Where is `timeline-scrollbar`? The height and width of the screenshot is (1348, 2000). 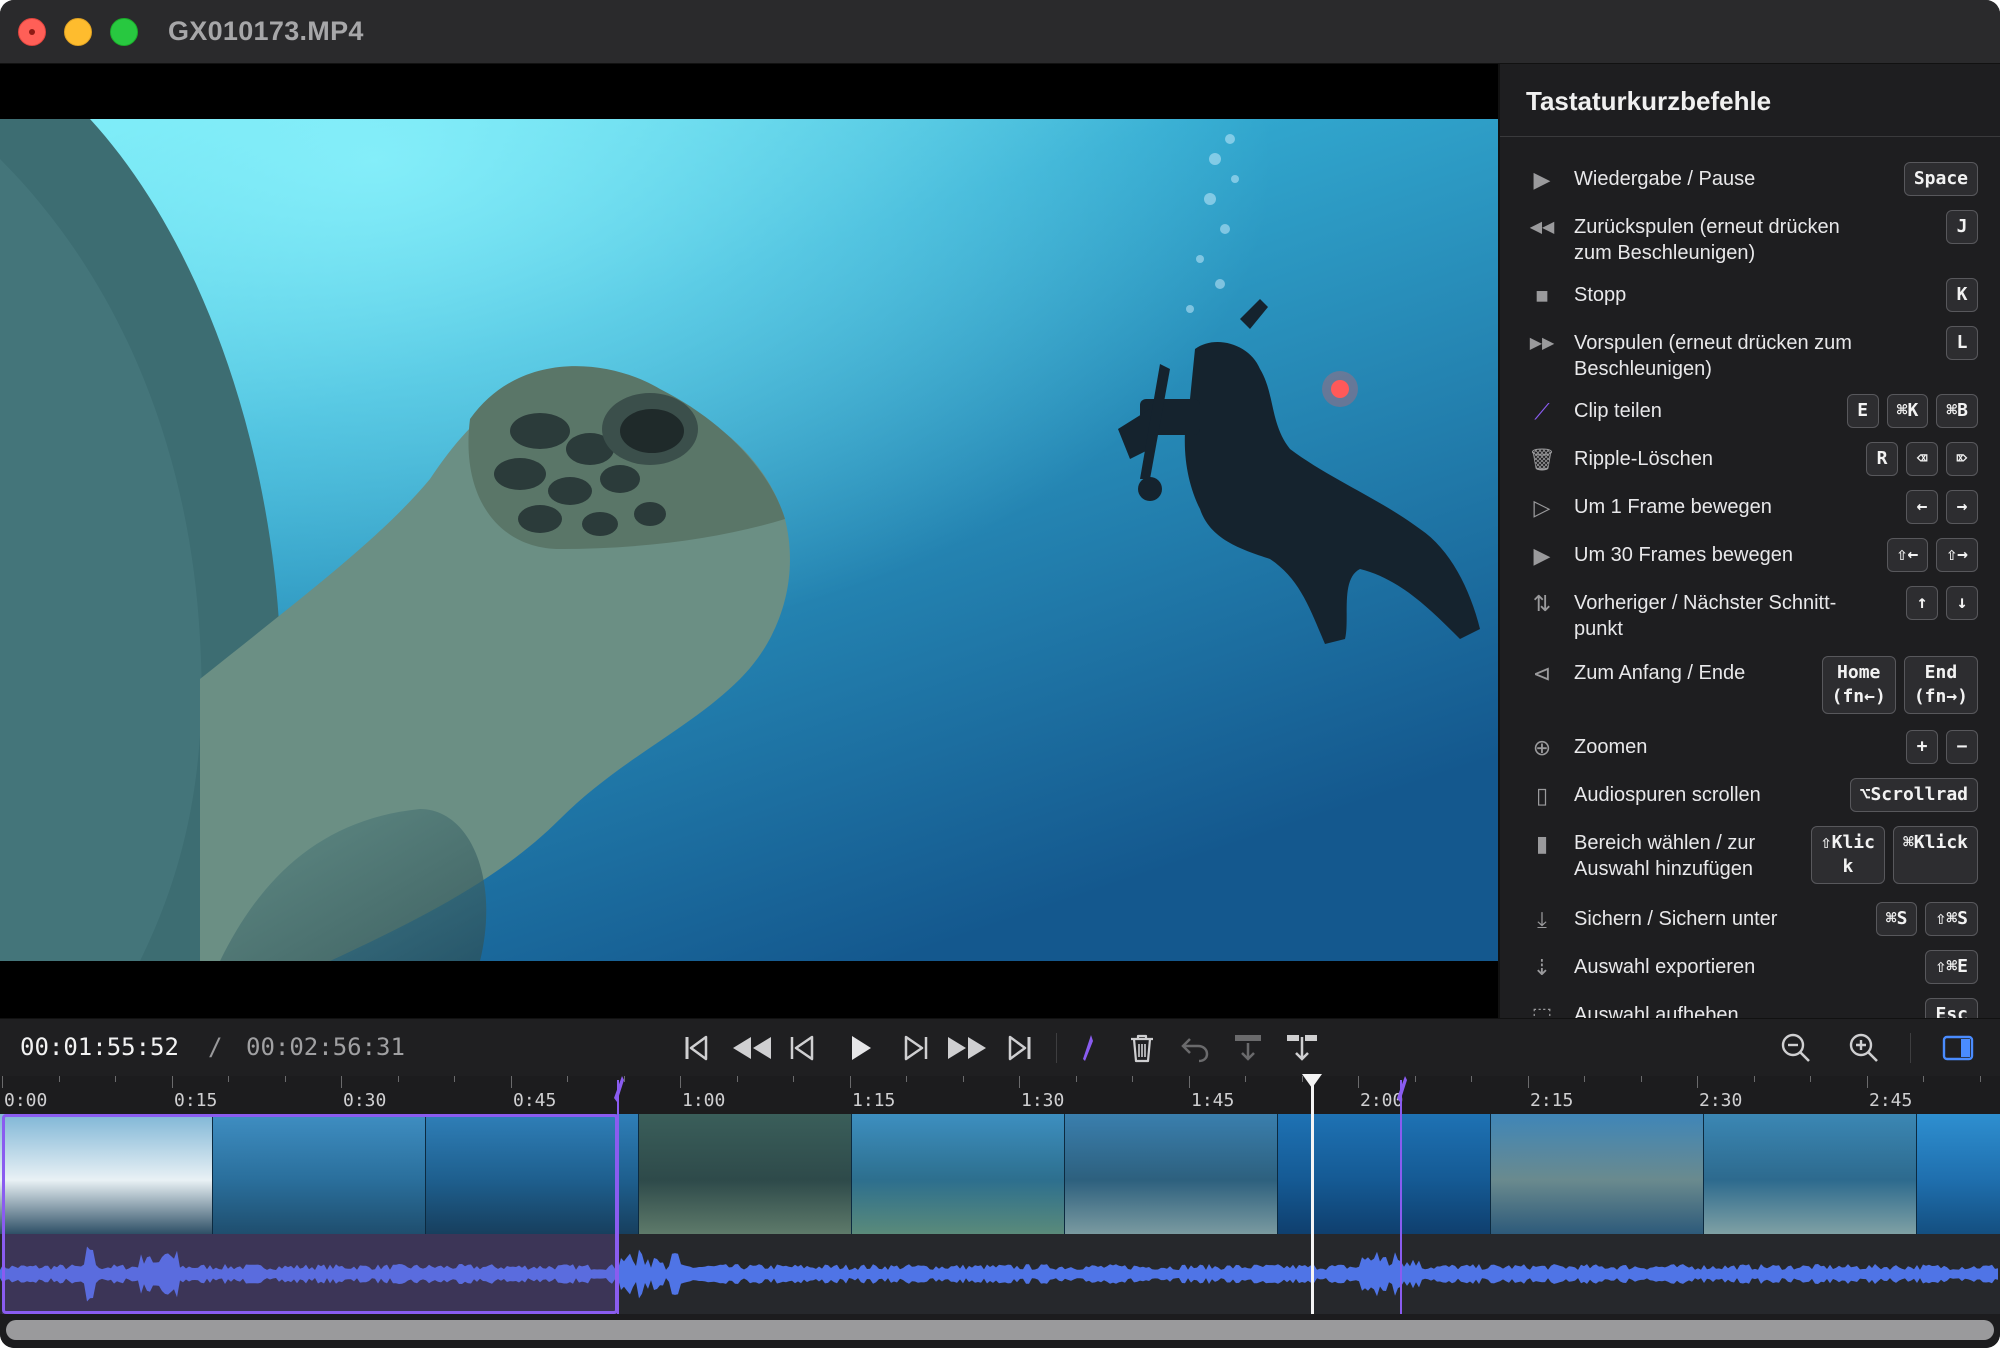
timeline-scrollbar is located at coordinates (1000, 1331).